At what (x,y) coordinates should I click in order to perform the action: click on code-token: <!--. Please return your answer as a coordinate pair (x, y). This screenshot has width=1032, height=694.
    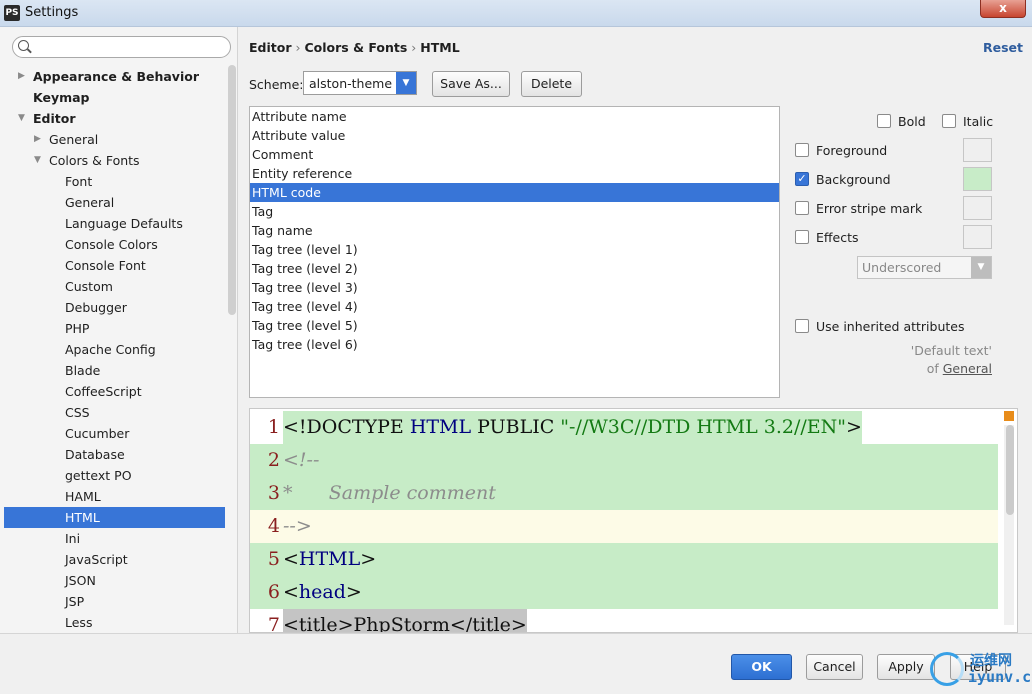
    Looking at the image, I should click on (301, 460).